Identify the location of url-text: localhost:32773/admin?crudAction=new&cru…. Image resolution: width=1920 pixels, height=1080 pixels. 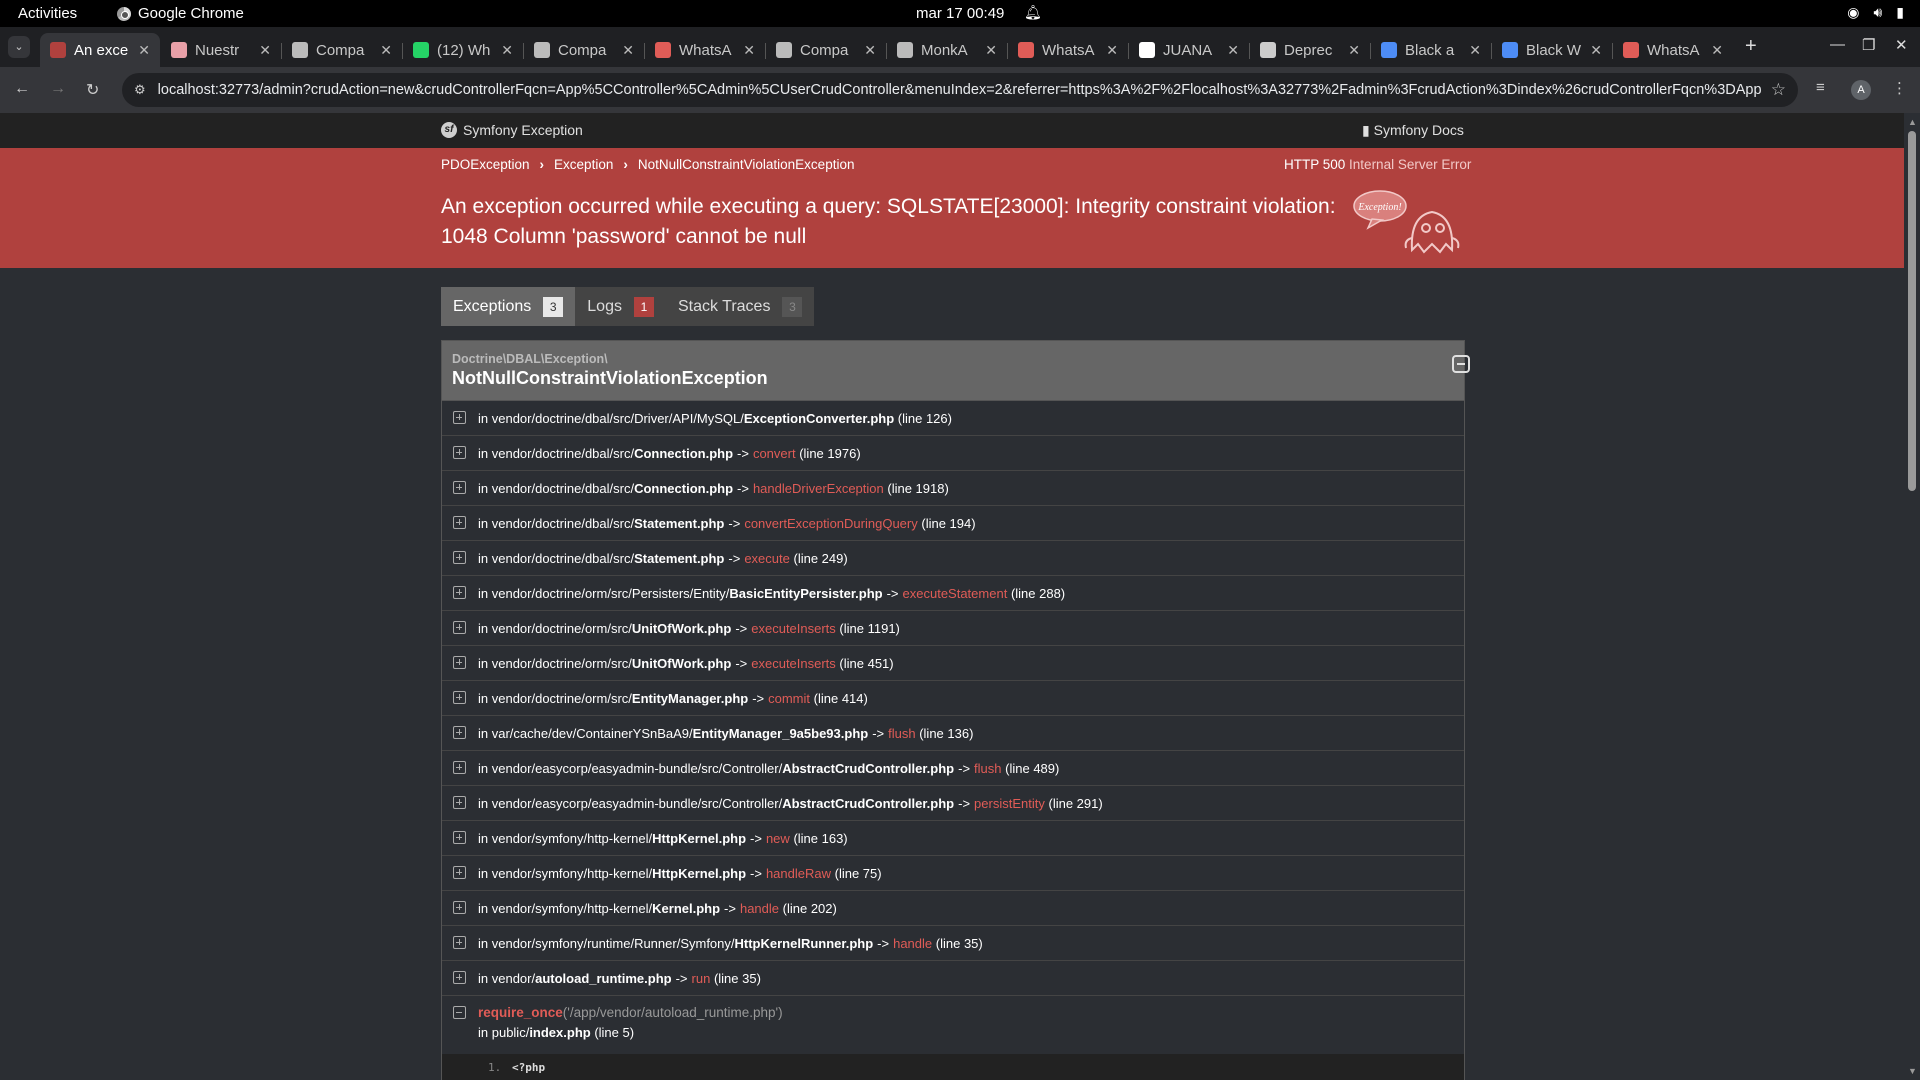
(959, 90).